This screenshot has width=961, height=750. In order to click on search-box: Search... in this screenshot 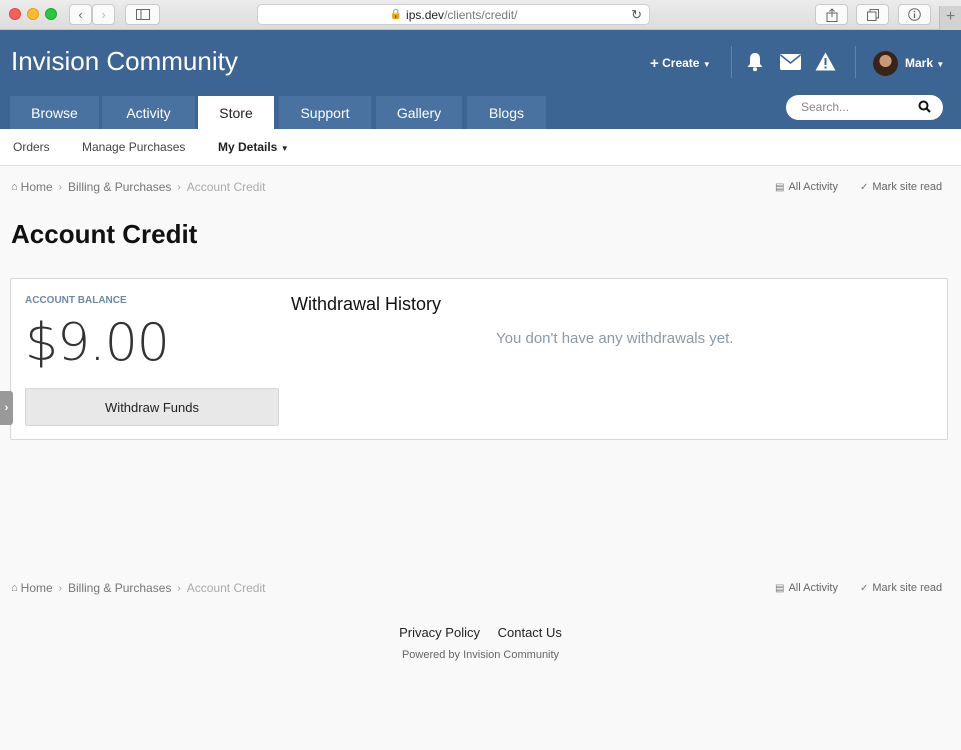, I will do `click(864, 107)`.